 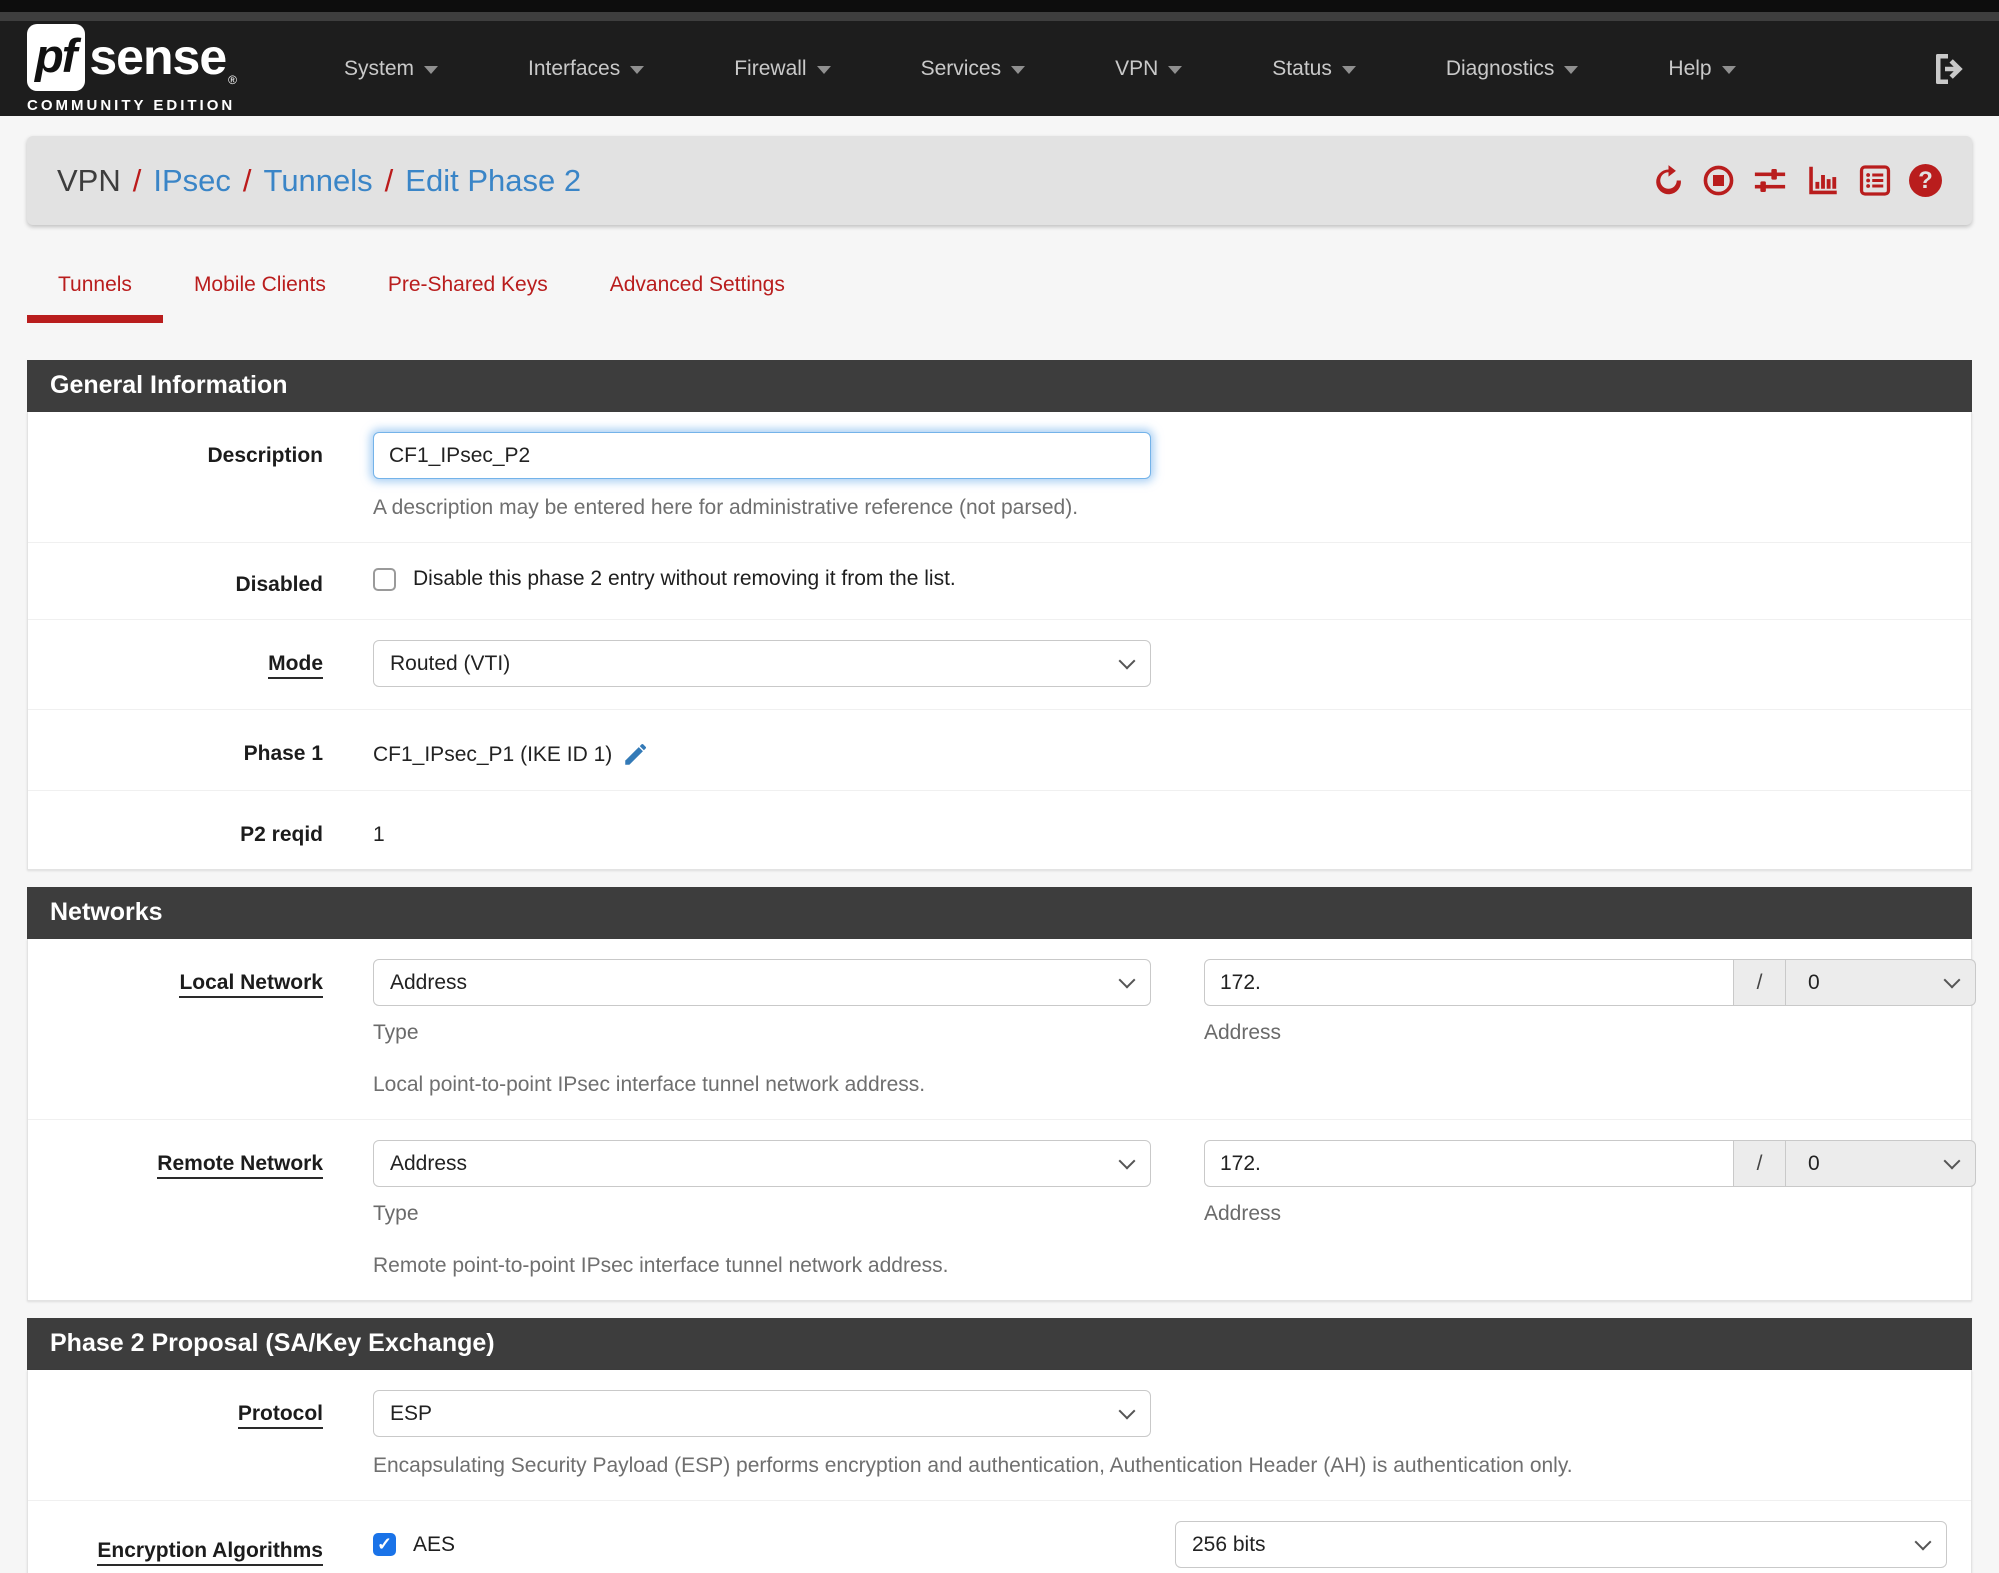 What do you see at coordinates (232, 79) in the screenshot?
I see `logo-registered-mark: ®` at bounding box center [232, 79].